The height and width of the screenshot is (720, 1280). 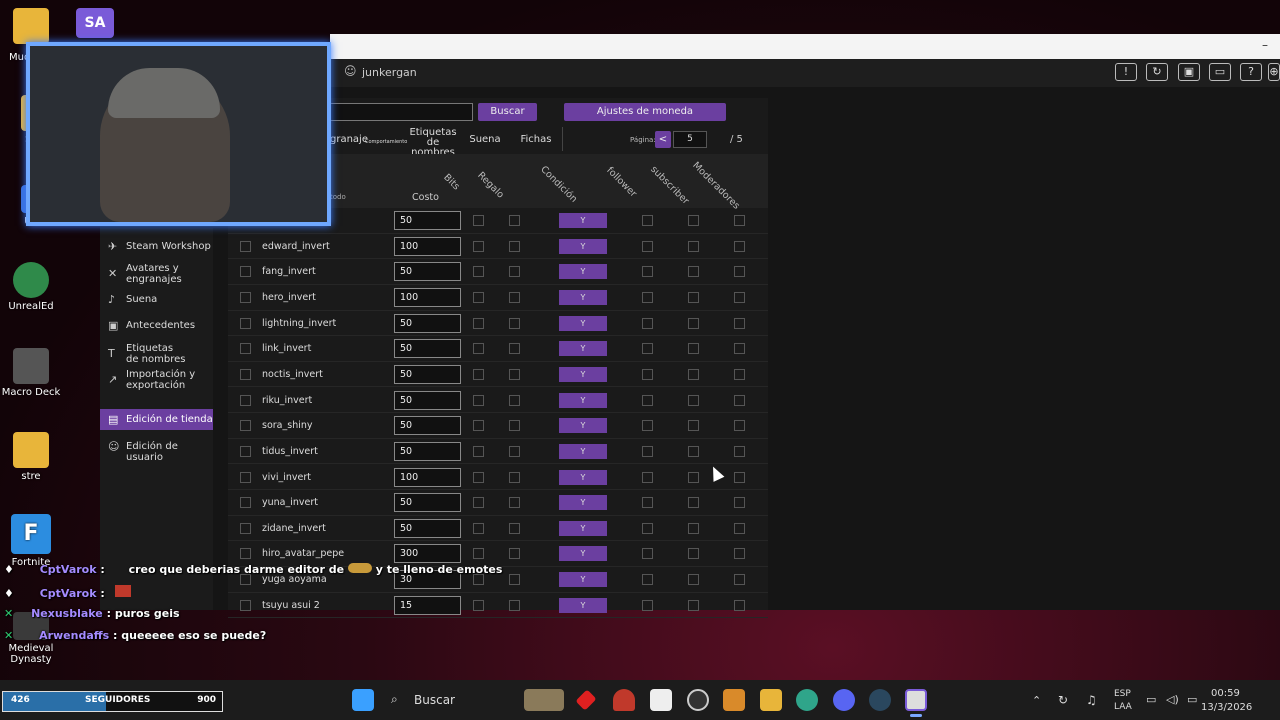 I want to click on tray-chevron-icon: ⌃, so click(x=1036, y=700).